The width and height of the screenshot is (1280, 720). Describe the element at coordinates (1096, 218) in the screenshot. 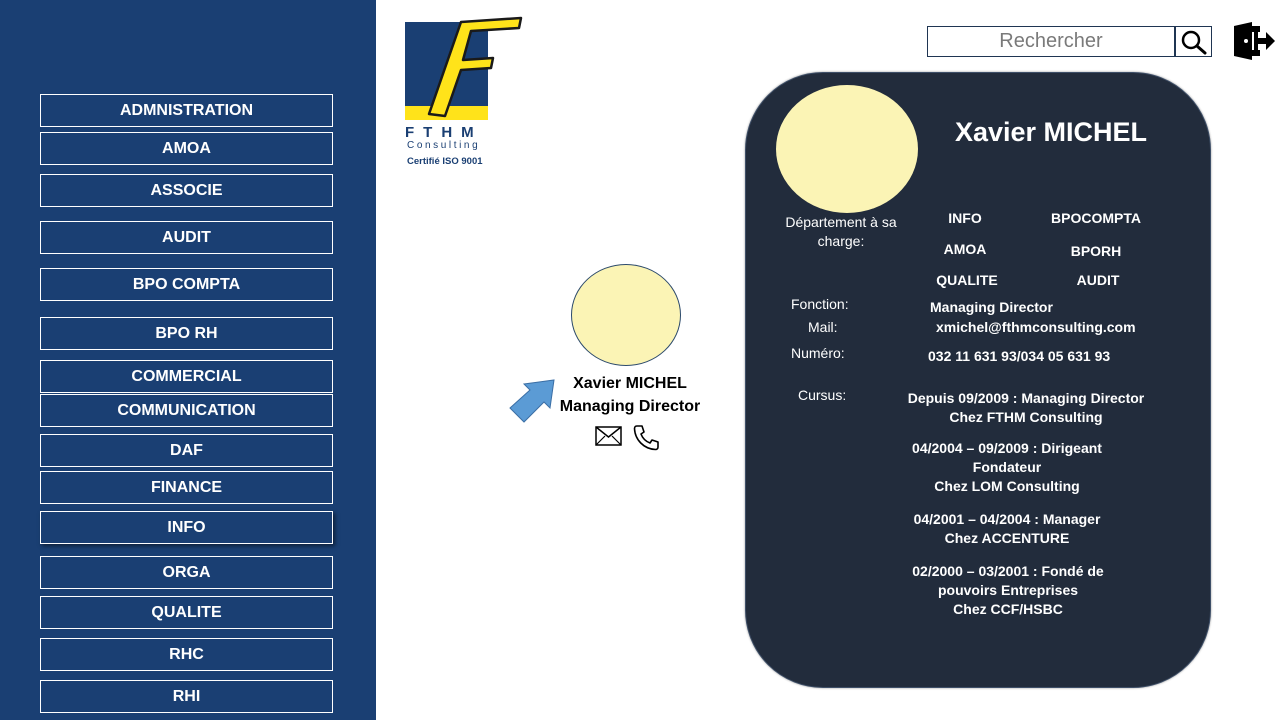

I see `department-item: BPOCOMPTA` at that location.